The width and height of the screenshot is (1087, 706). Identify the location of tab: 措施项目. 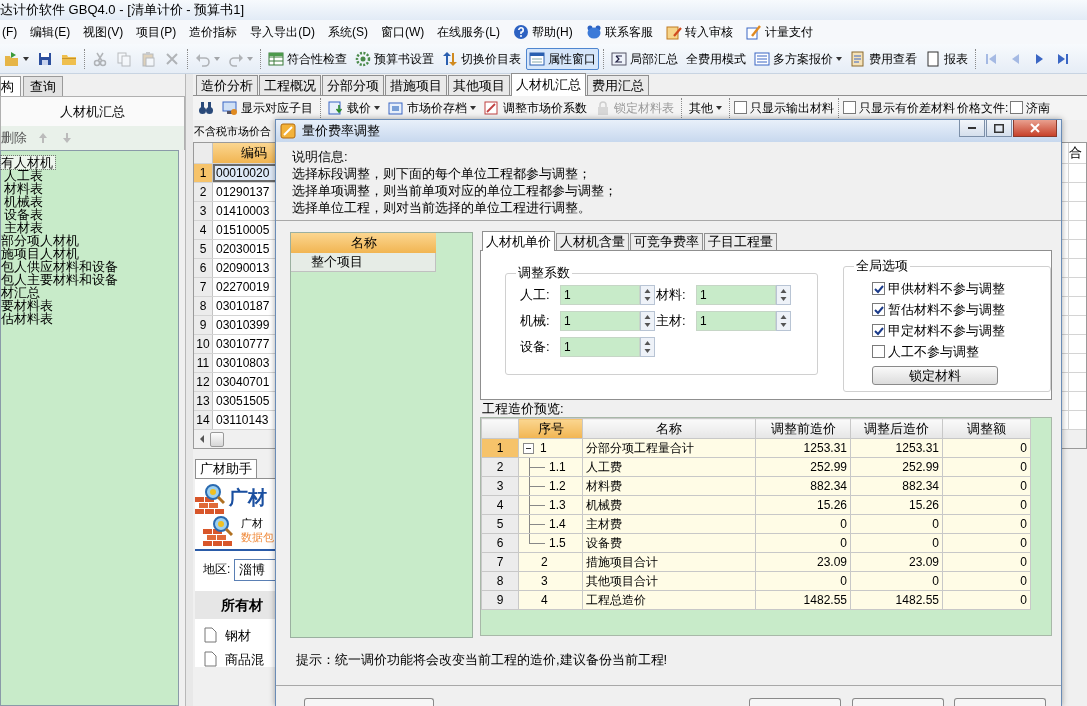
(416, 85).